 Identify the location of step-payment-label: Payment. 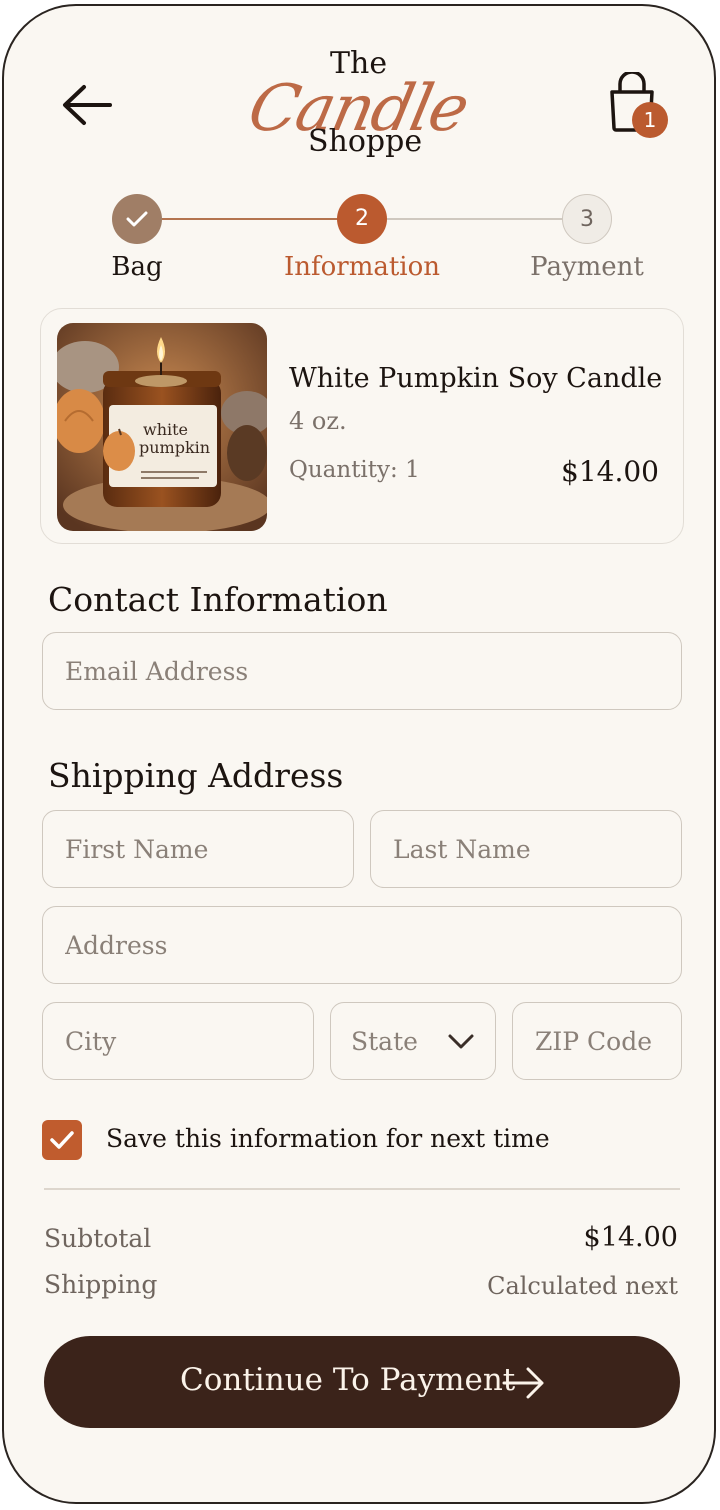
(587, 267).